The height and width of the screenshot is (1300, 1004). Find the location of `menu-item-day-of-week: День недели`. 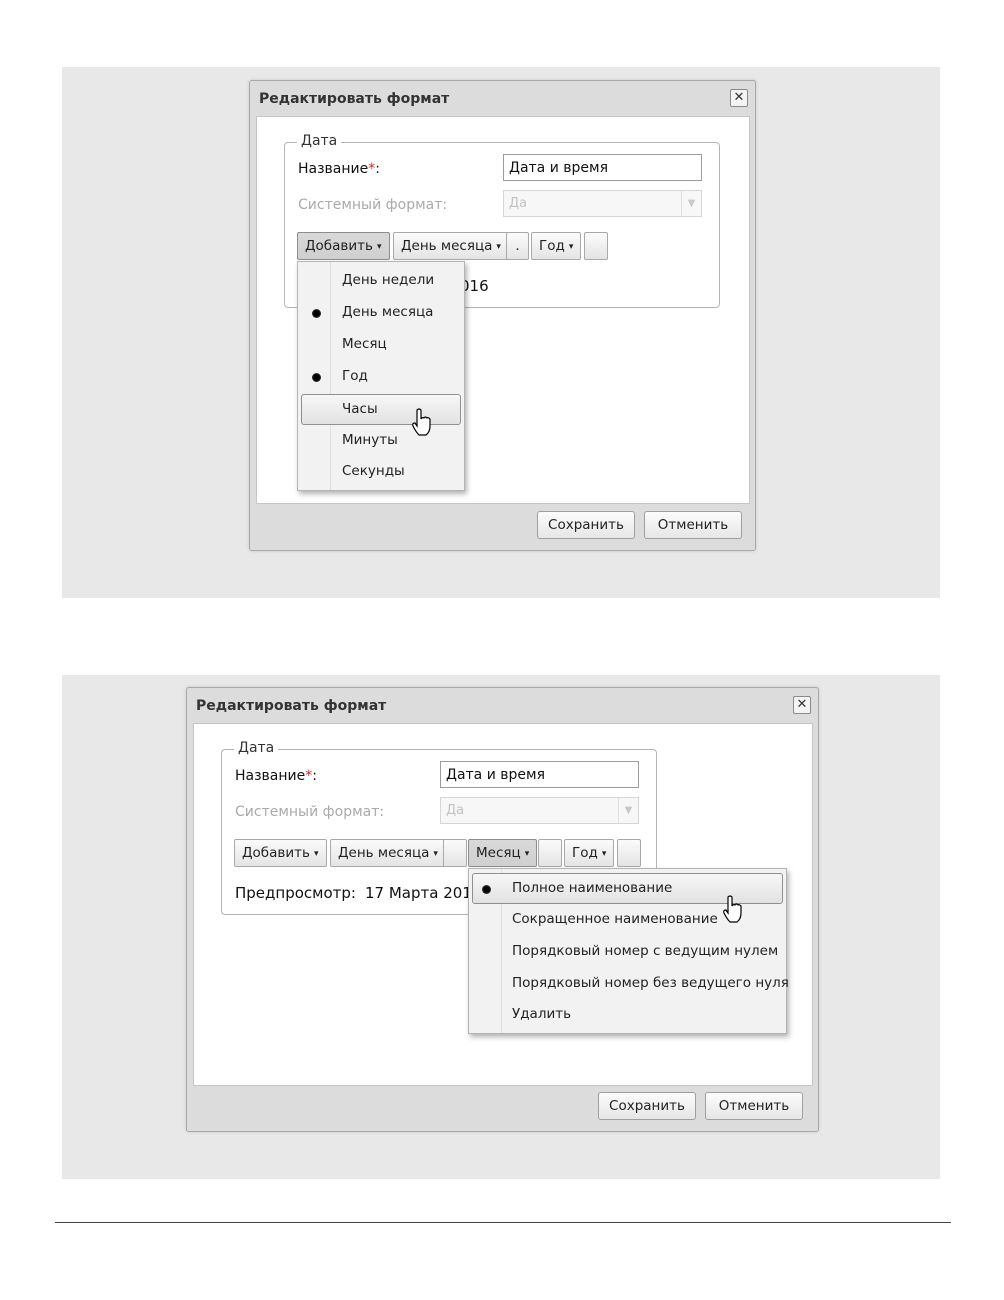

menu-item-day-of-week: День недели is located at coordinates (381, 281).